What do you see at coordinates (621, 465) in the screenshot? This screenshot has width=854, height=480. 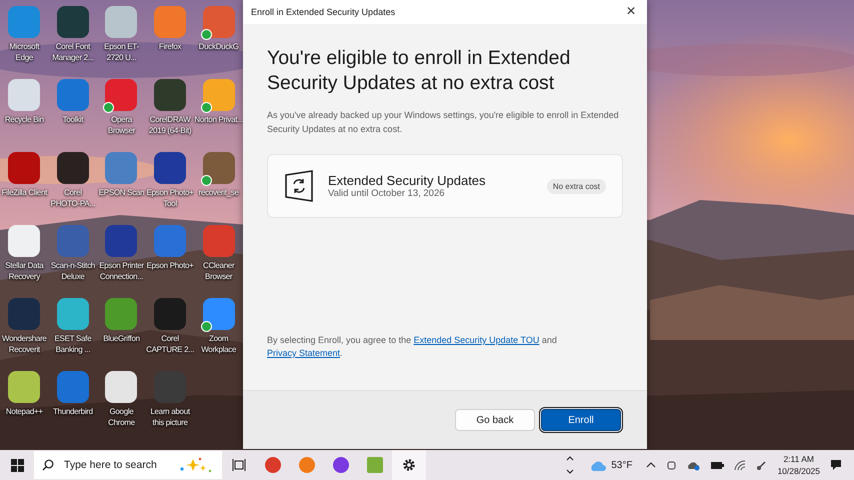 I see `temperature: 53°F` at bounding box center [621, 465].